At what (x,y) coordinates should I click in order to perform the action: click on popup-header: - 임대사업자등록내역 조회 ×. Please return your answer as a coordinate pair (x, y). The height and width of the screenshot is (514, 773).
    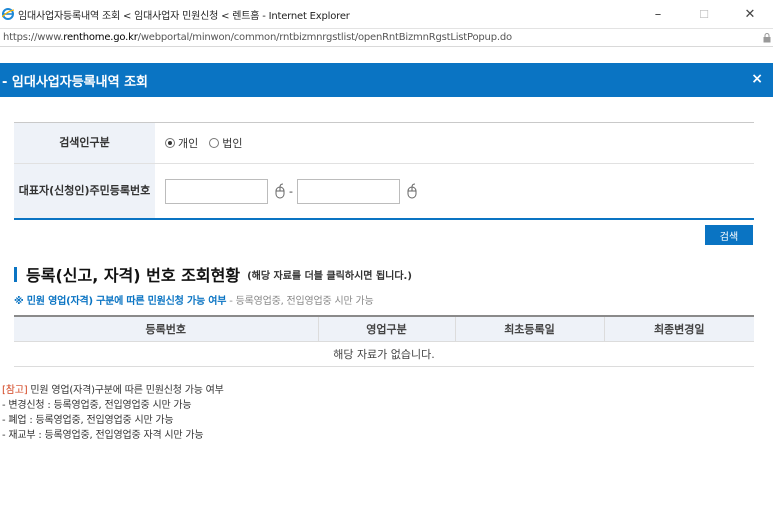
    Looking at the image, I should click on (386, 80).